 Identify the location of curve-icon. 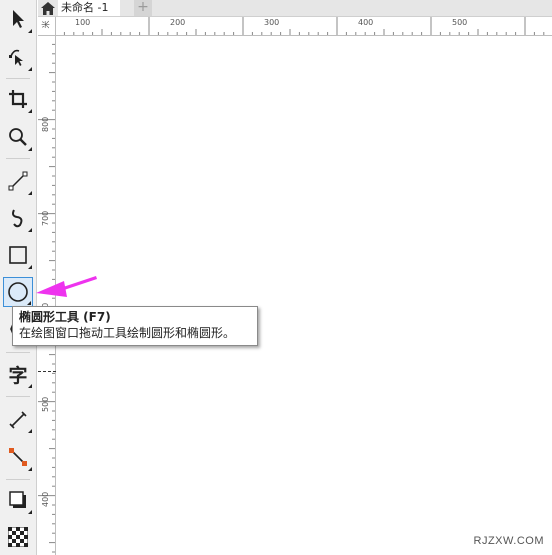
(17, 218).